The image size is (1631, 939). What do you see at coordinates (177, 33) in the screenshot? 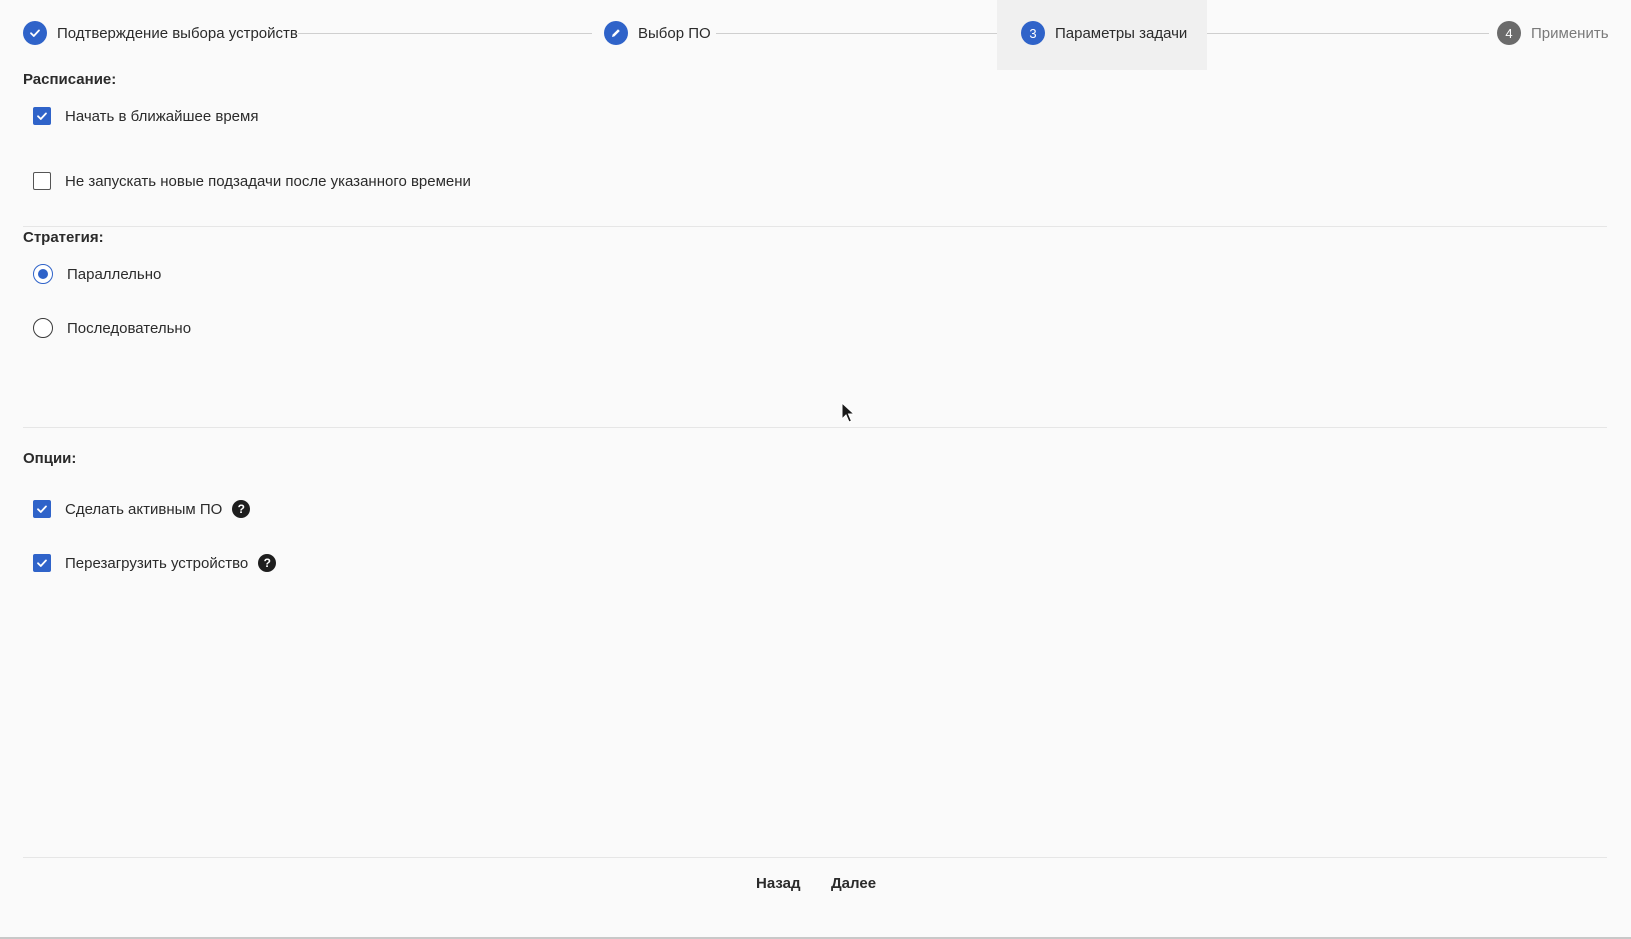
I see `step-label: Подтверждение выбора устройств` at bounding box center [177, 33].